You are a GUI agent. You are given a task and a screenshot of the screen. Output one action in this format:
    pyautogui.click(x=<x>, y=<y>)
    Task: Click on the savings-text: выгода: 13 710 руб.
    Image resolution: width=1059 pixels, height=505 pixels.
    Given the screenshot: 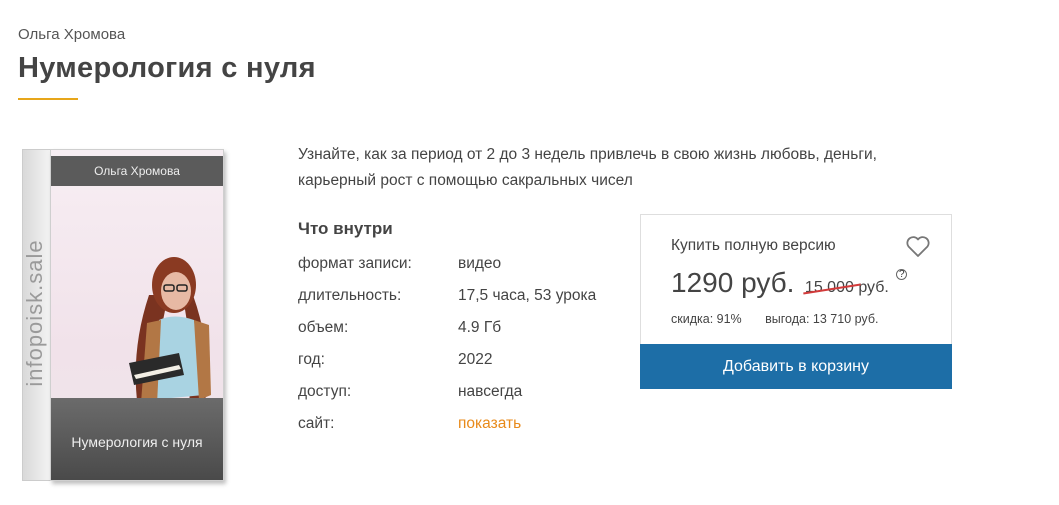 What is the action you would take?
    pyautogui.click(x=822, y=319)
    